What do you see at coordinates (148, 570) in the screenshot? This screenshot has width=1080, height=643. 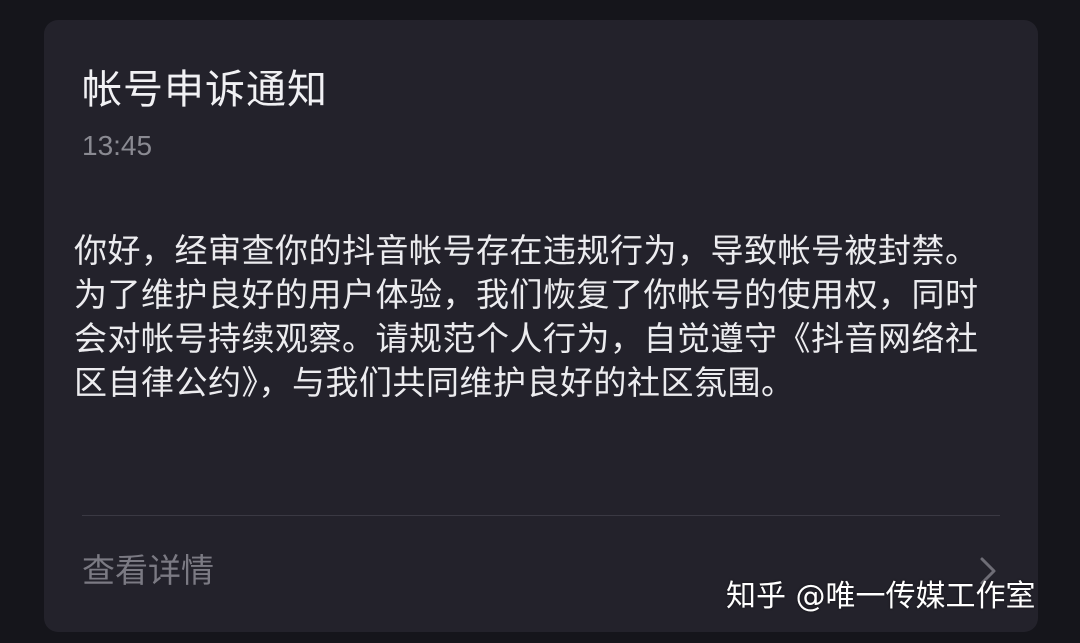 I see `view-details-label: 查看详情` at bounding box center [148, 570].